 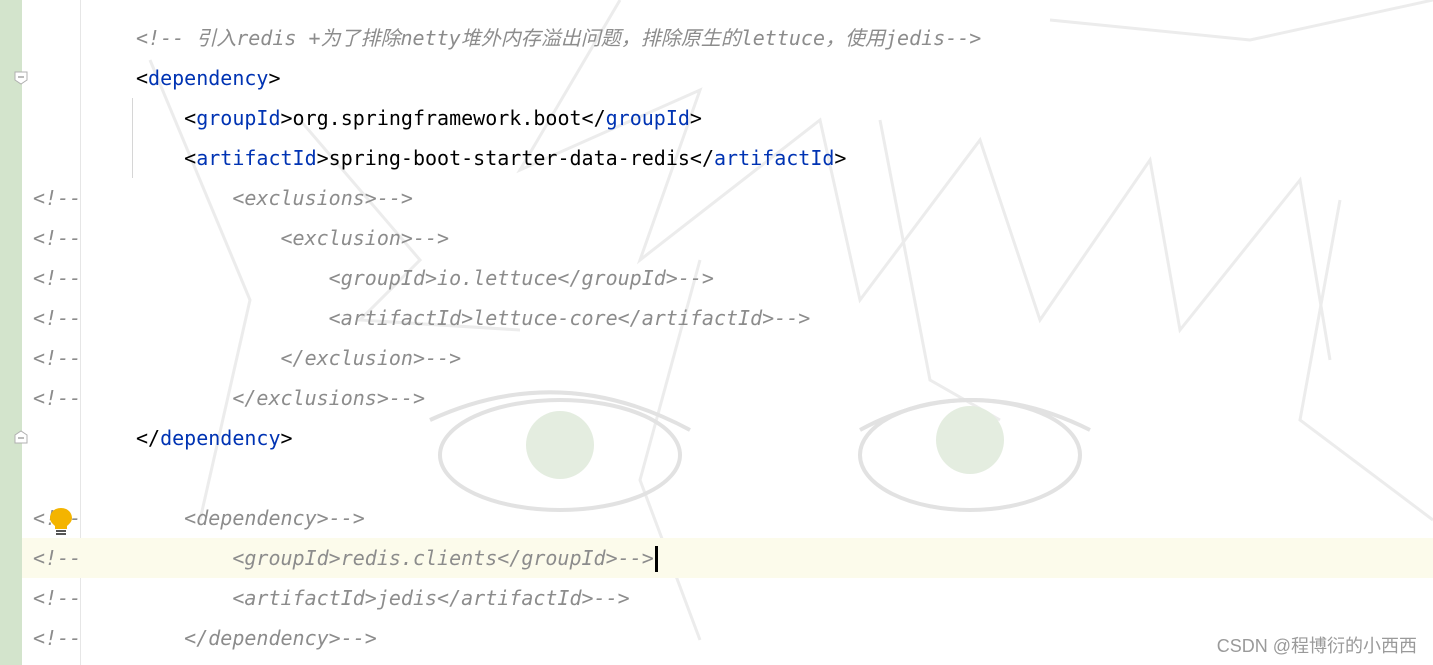 I want to click on code-comment: <exclusion>-->, so click(x=365, y=238).